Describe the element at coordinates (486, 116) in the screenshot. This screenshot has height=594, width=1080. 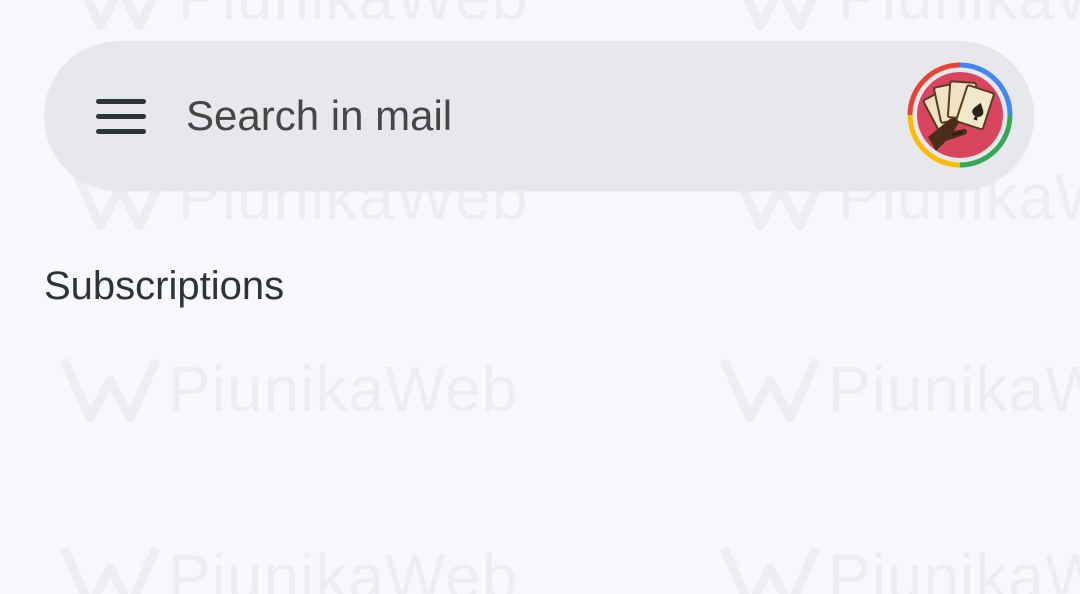
I see `search-input` at that location.